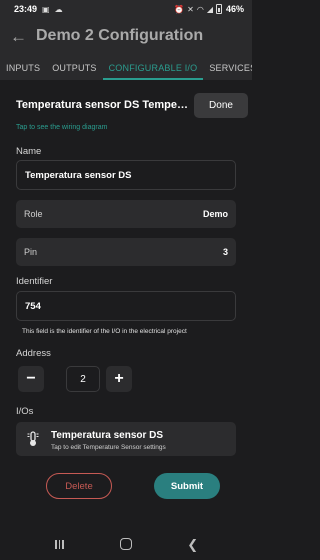 This screenshot has height=560, width=320. What do you see at coordinates (200, 9) in the screenshot?
I see `wifi-icon: ◠` at bounding box center [200, 9].